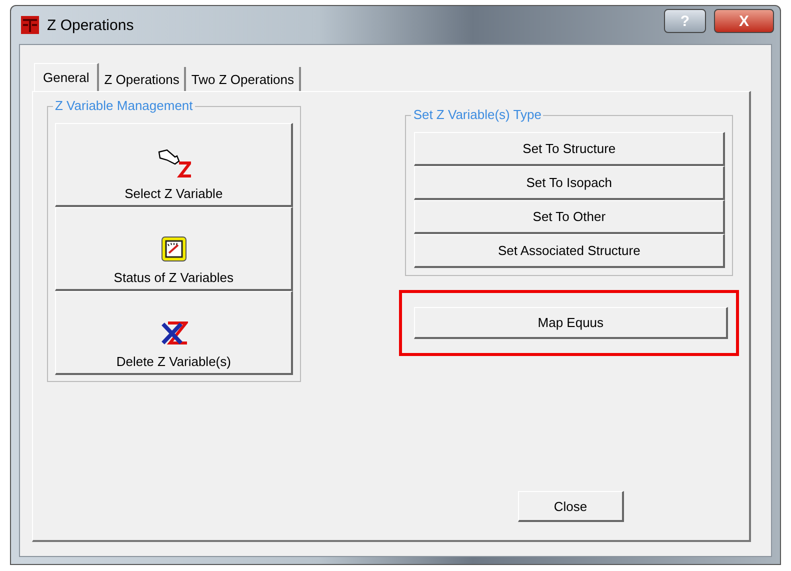 The image size is (791, 571). I want to click on window-title: Z Operations, so click(90, 25).